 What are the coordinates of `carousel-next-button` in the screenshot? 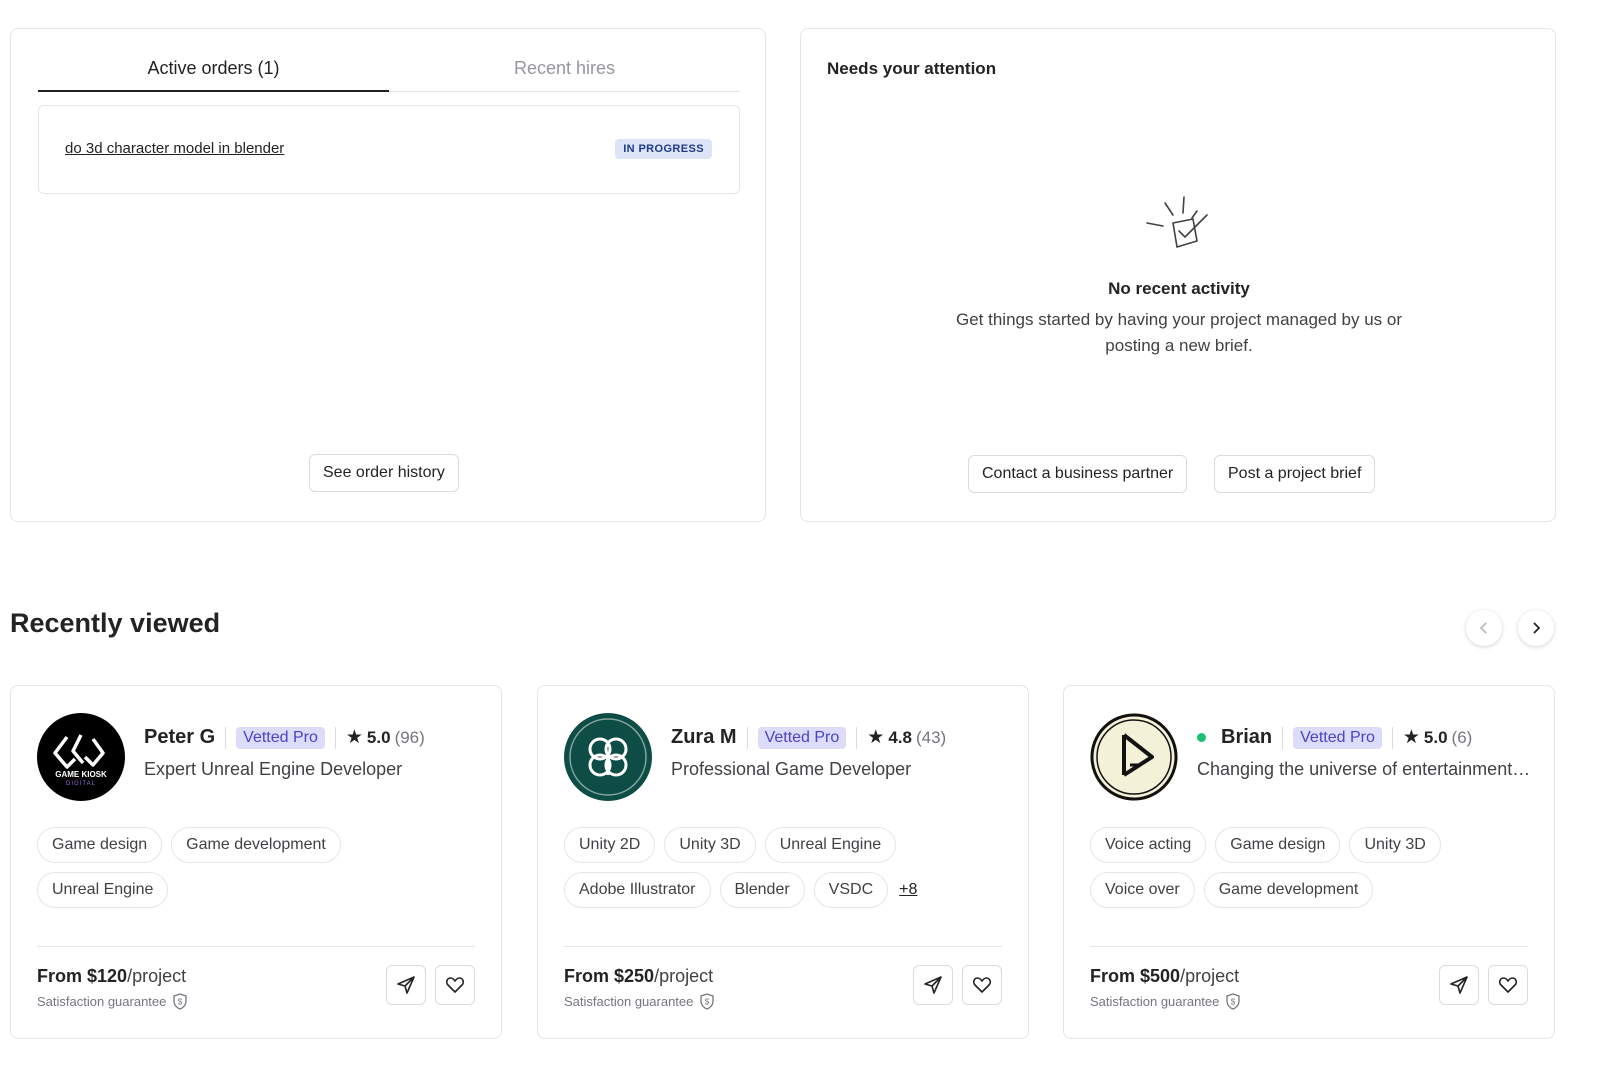 It's located at (1536, 628).